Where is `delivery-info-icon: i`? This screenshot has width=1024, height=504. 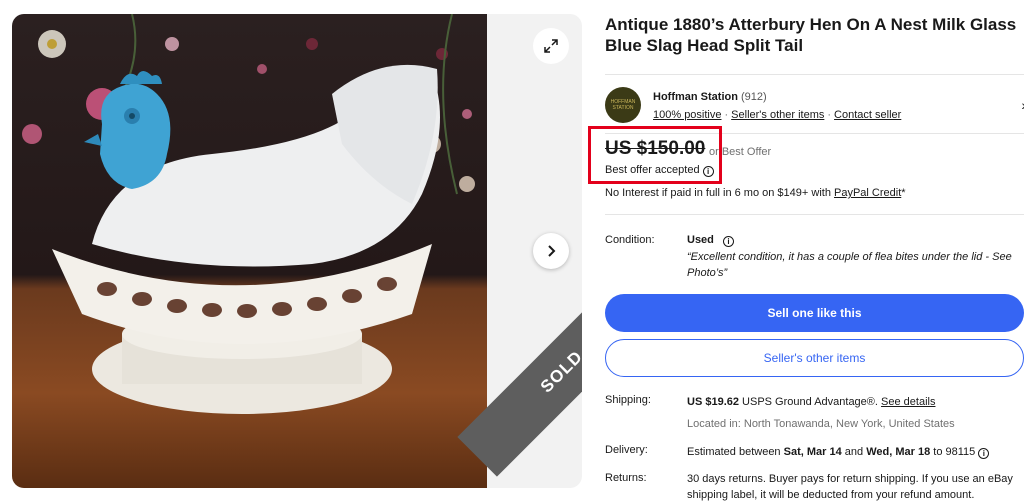
delivery-info-icon: i is located at coordinates (984, 453).